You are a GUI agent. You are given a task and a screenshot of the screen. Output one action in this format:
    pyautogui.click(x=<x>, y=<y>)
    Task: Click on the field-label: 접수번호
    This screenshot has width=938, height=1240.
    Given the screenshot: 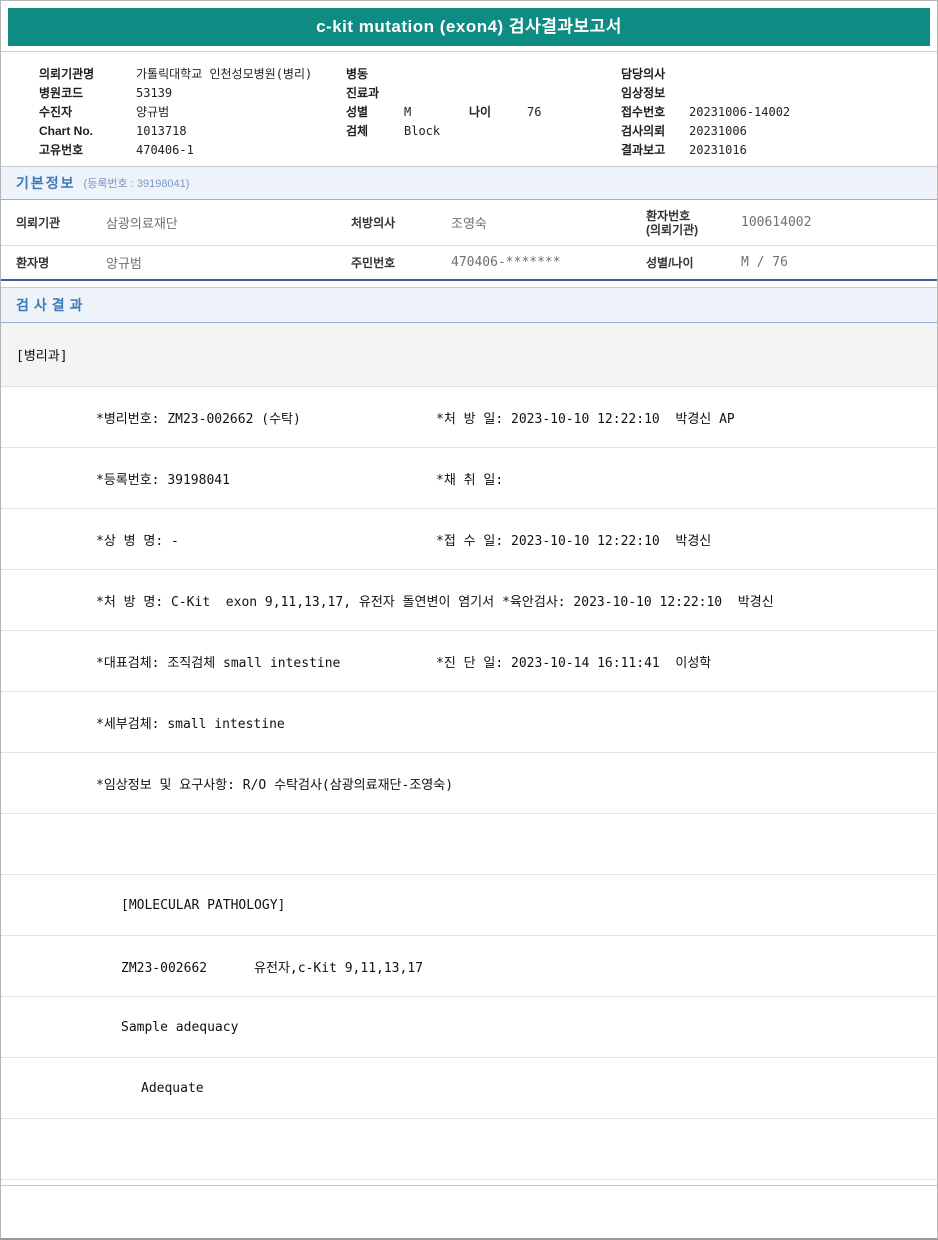 What is the action you would take?
    pyautogui.click(x=643, y=112)
    